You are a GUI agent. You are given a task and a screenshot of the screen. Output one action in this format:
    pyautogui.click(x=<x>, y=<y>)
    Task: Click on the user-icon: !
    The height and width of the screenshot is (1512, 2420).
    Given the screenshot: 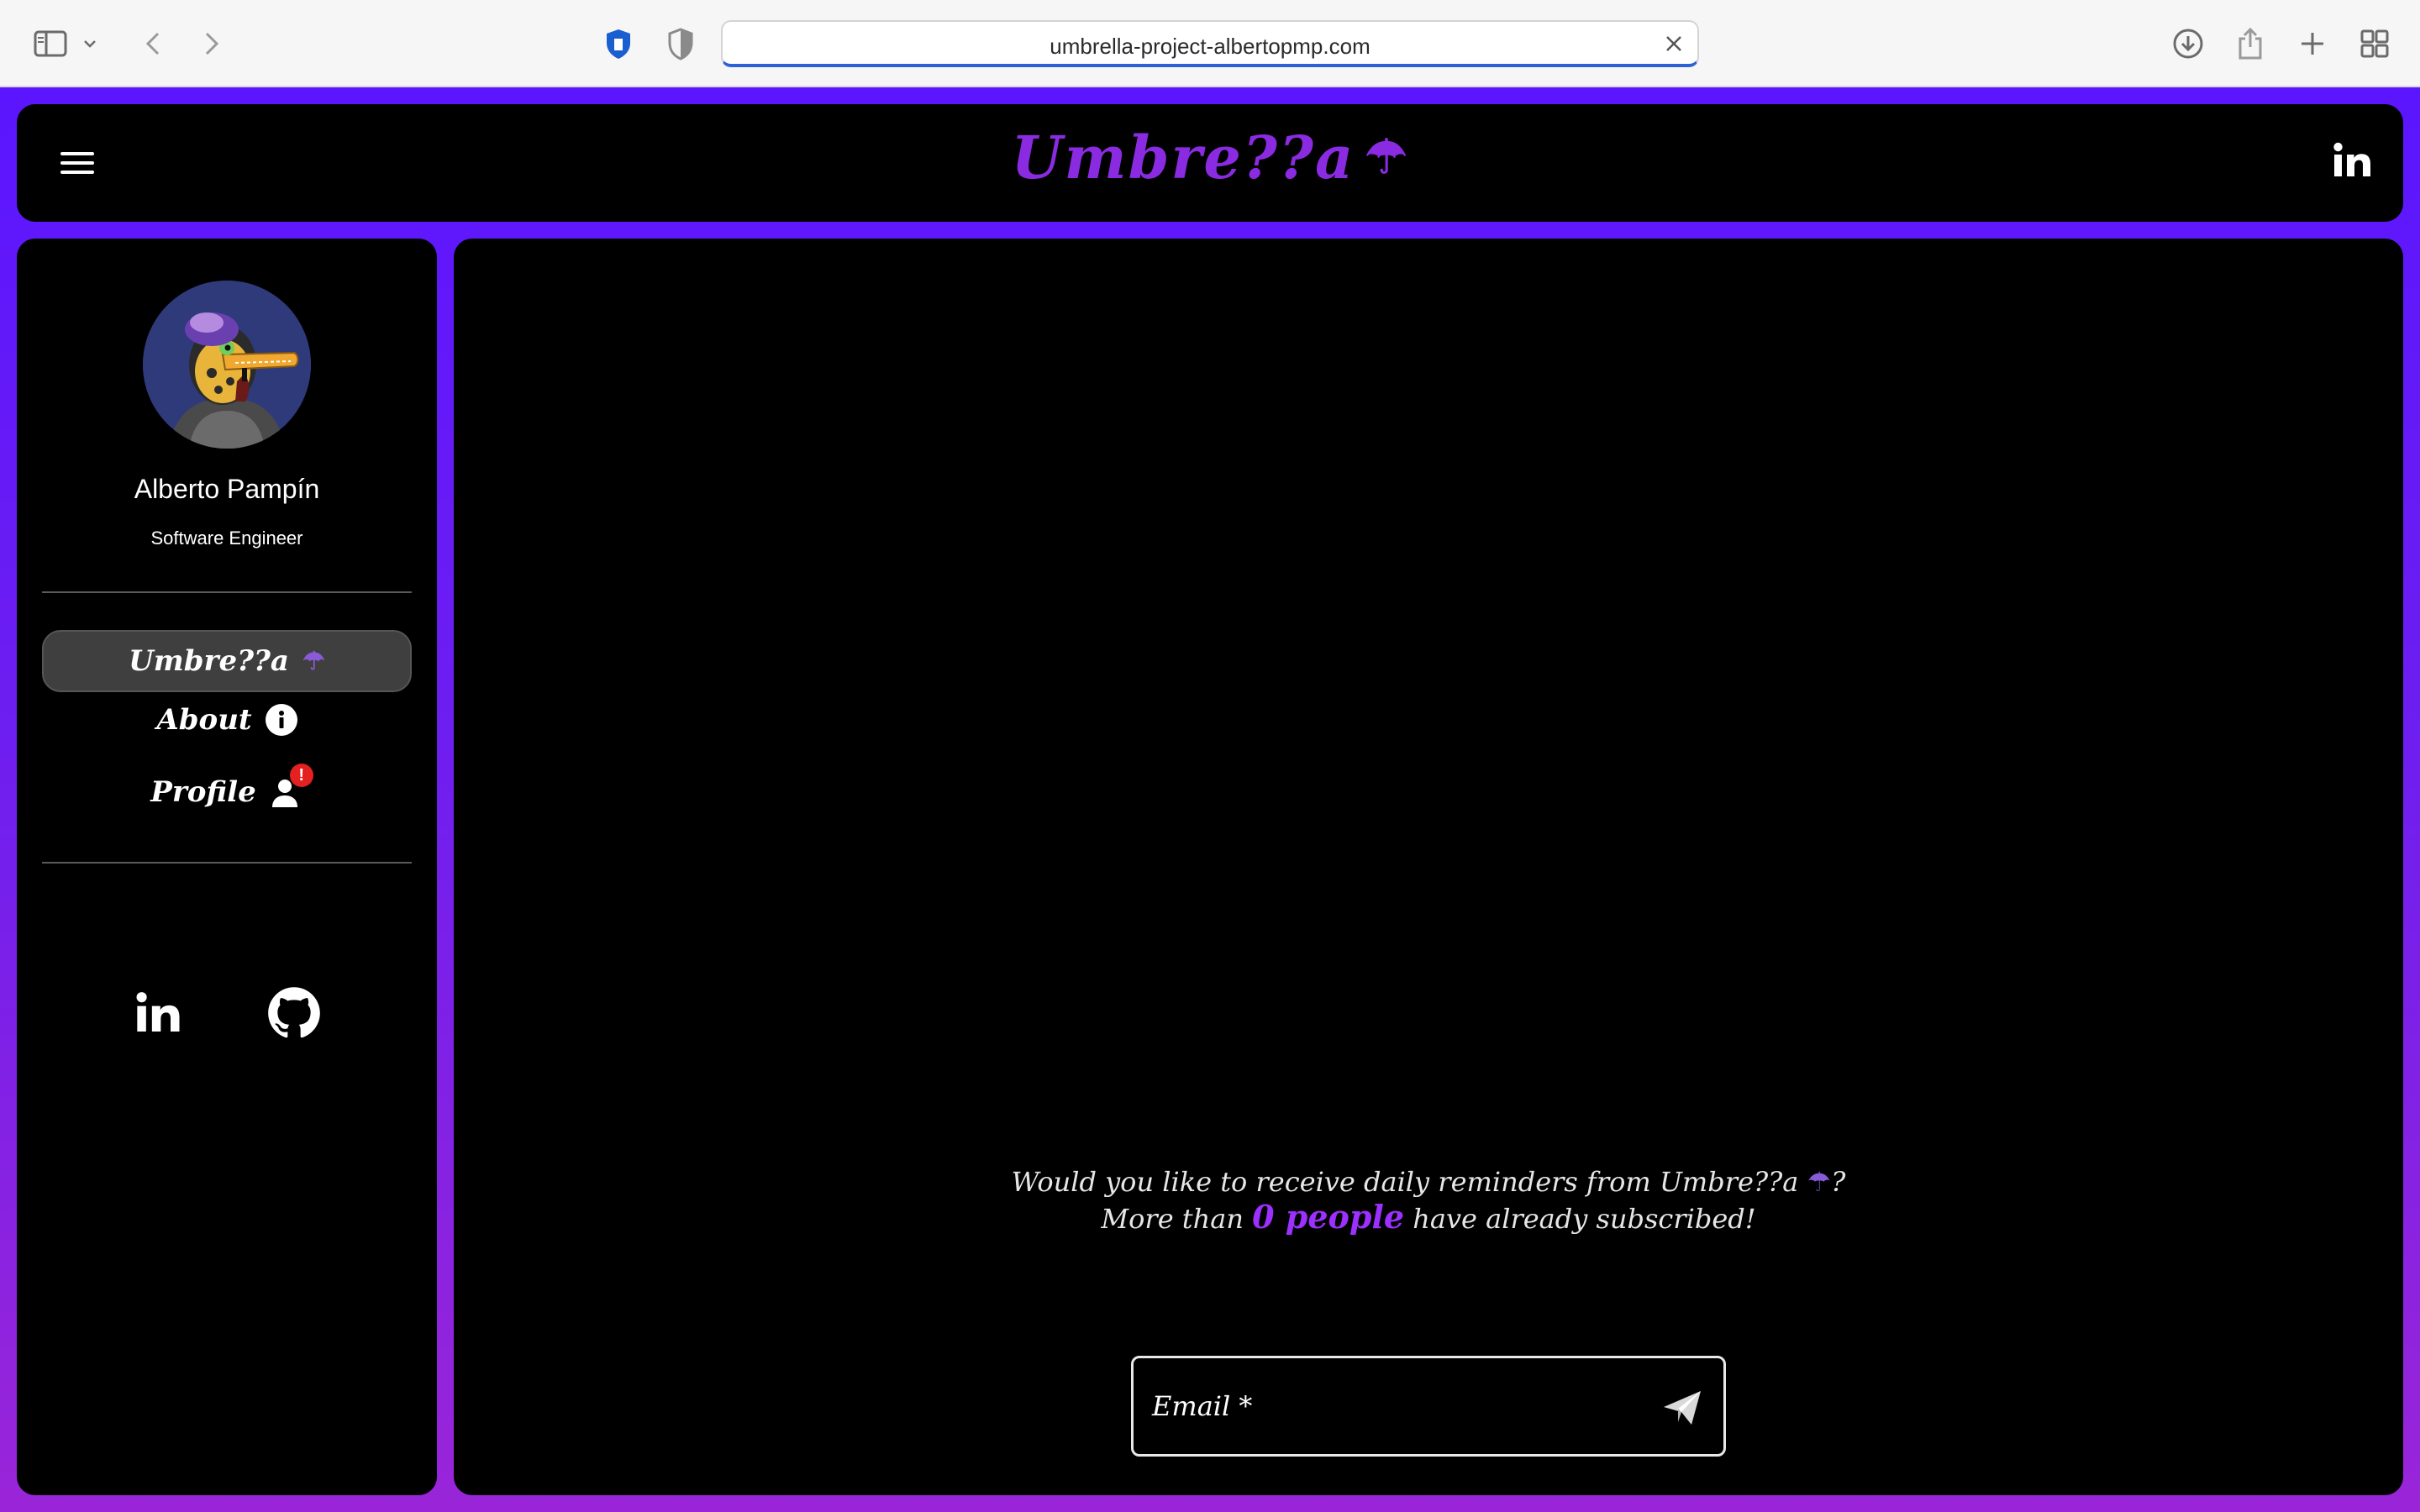 What is the action you would take?
    pyautogui.click(x=291, y=786)
    